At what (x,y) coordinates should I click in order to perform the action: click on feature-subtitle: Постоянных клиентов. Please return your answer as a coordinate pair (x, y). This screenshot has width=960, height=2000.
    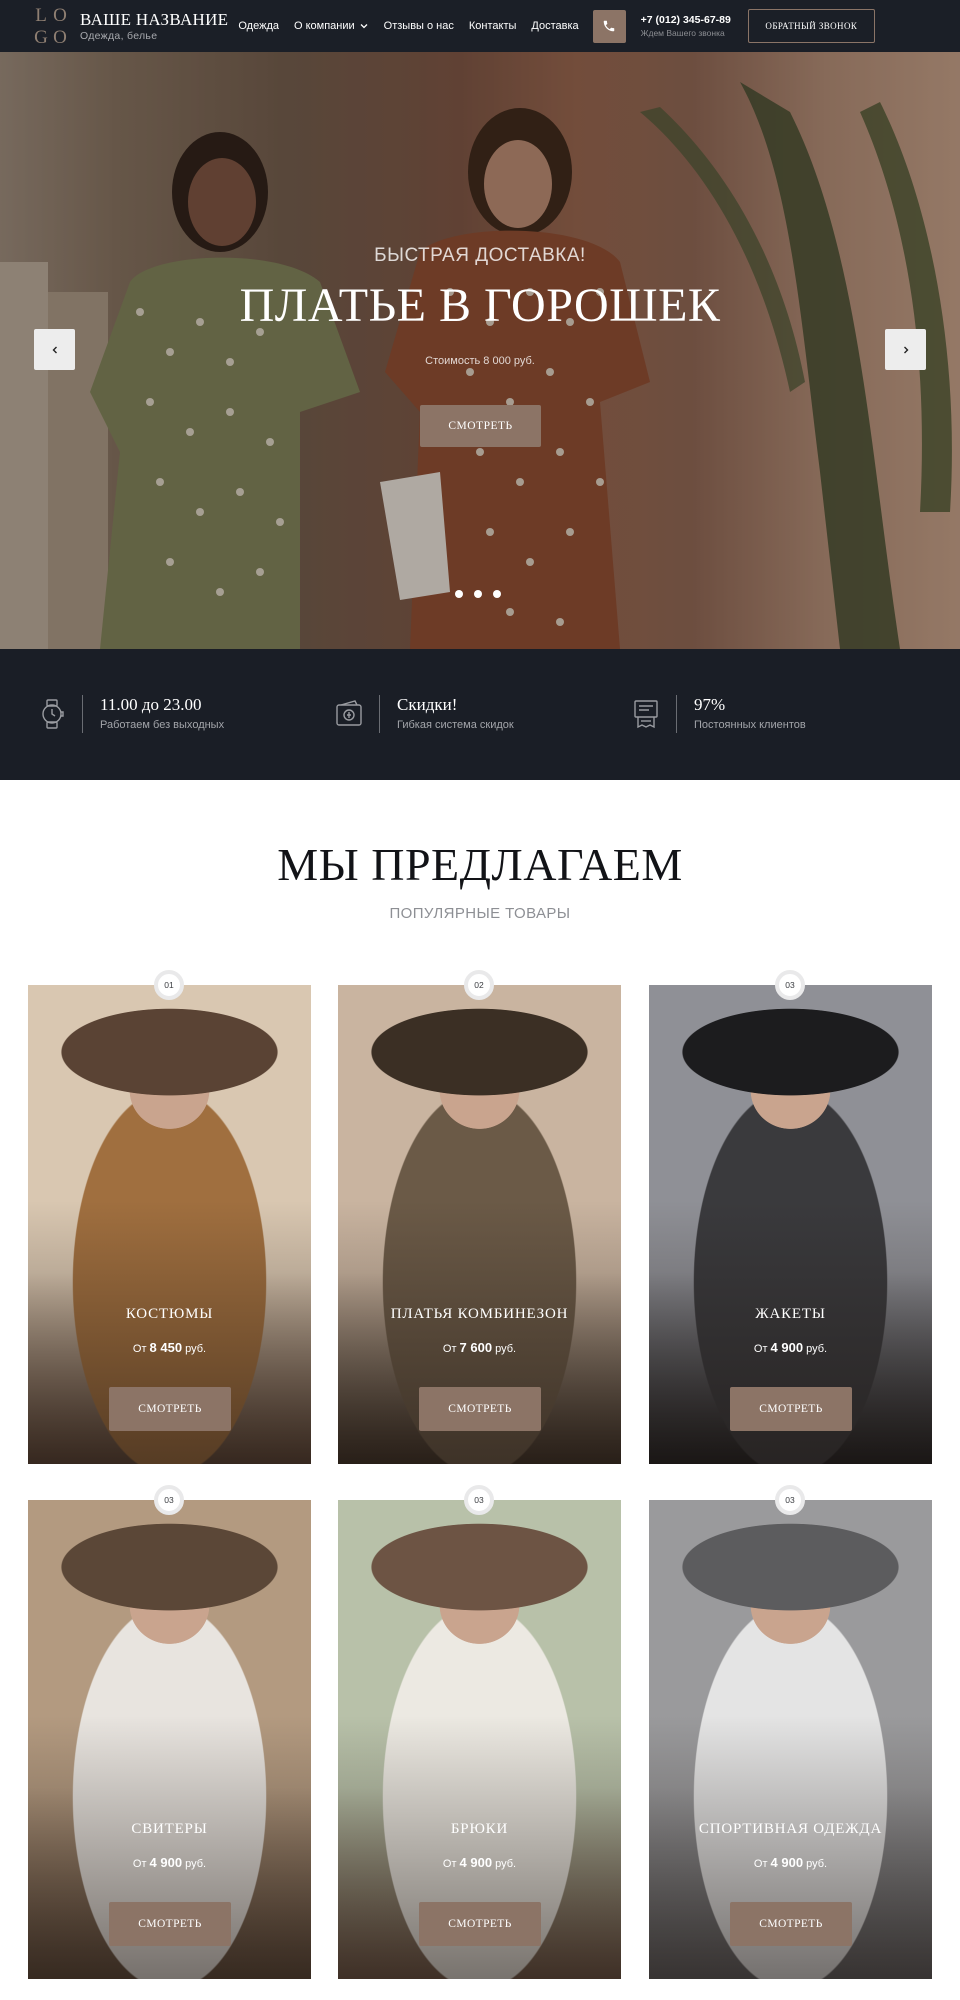
    Looking at the image, I should click on (750, 725).